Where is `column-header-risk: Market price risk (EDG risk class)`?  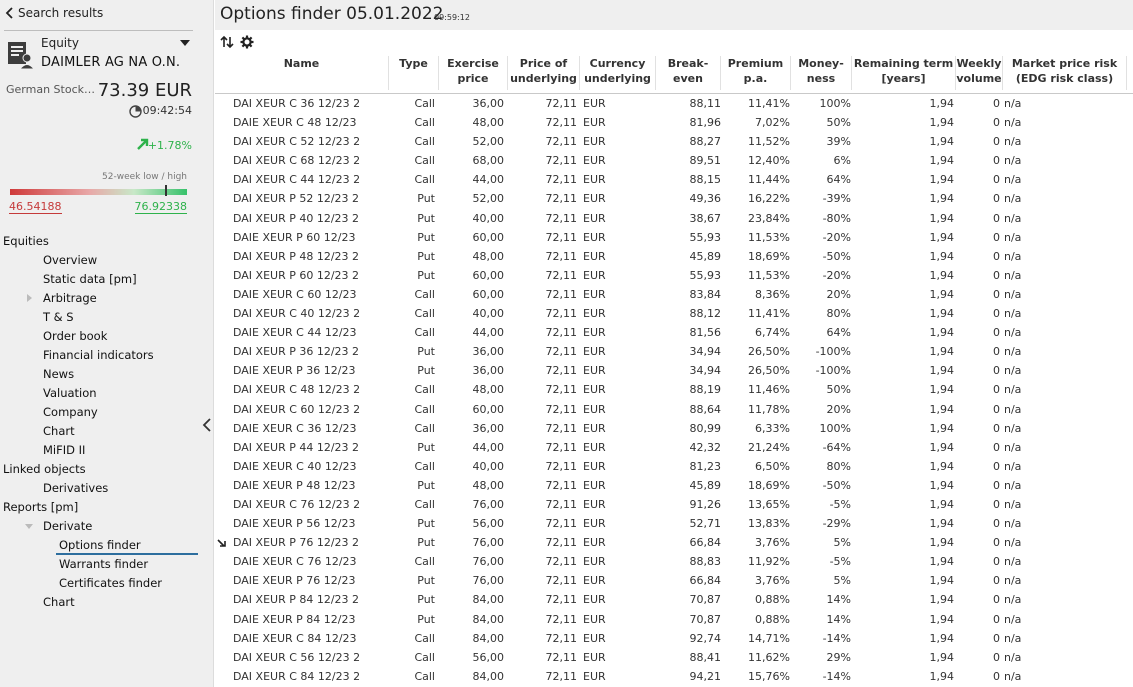 column-header-risk: Market price risk (EDG risk class) is located at coordinates (1065, 73).